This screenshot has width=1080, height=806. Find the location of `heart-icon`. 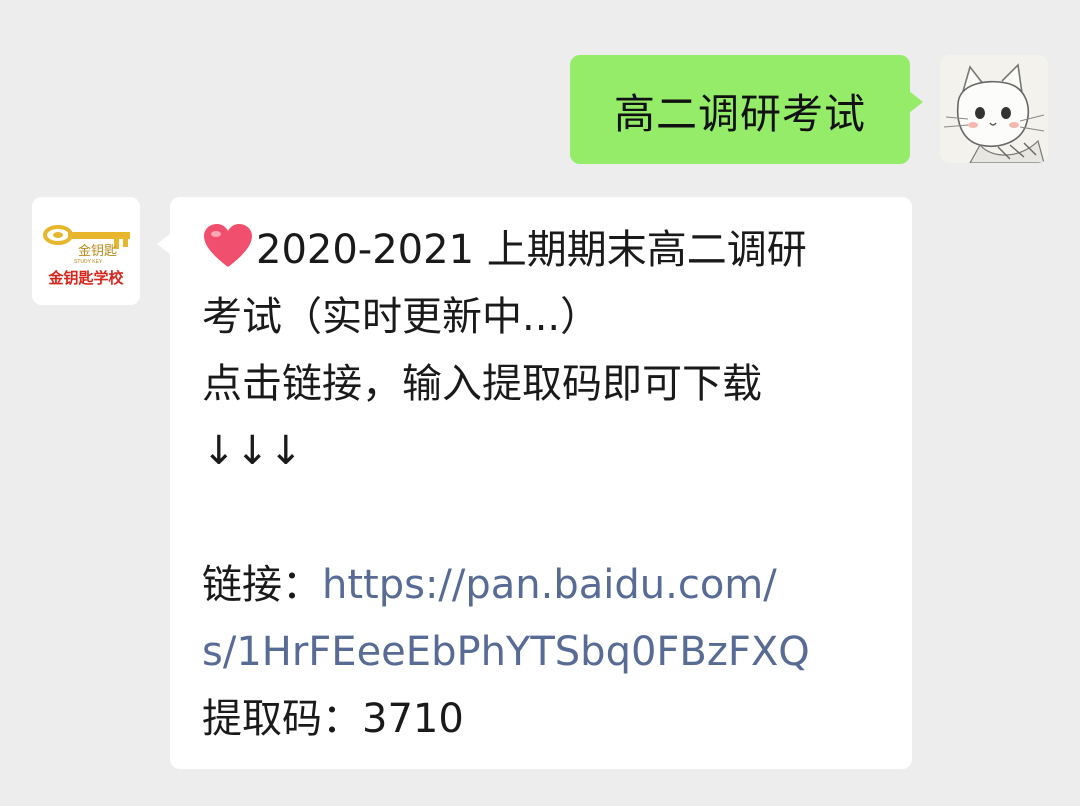

heart-icon is located at coordinates (228, 245).